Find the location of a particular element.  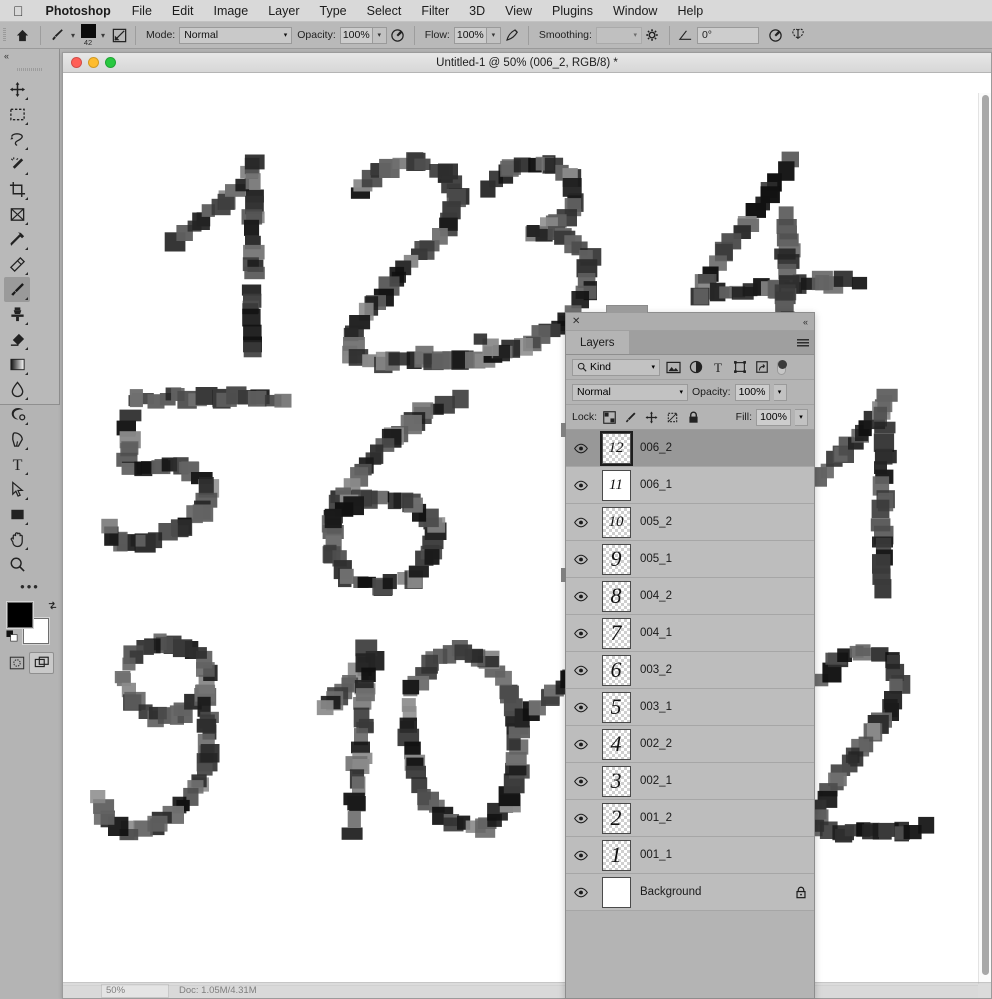

menu-item-3d: 3D is located at coordinates (477, 11).